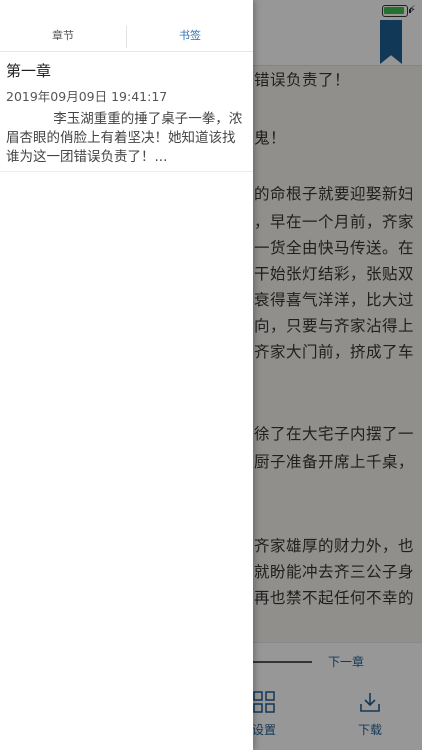  I want to click on bookmark-timestamp: 2019年09月09日 19:41:17, so click(87, 96).